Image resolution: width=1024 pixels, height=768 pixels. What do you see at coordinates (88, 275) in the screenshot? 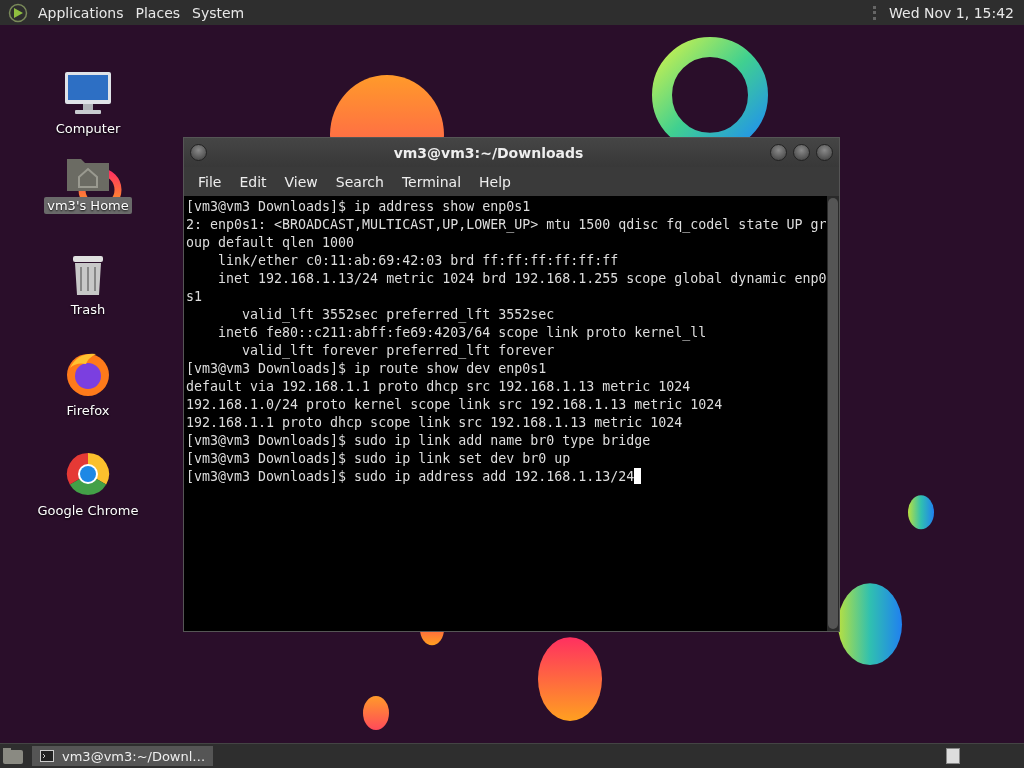
I see `trash-icon` at bounding box center [88, 275].